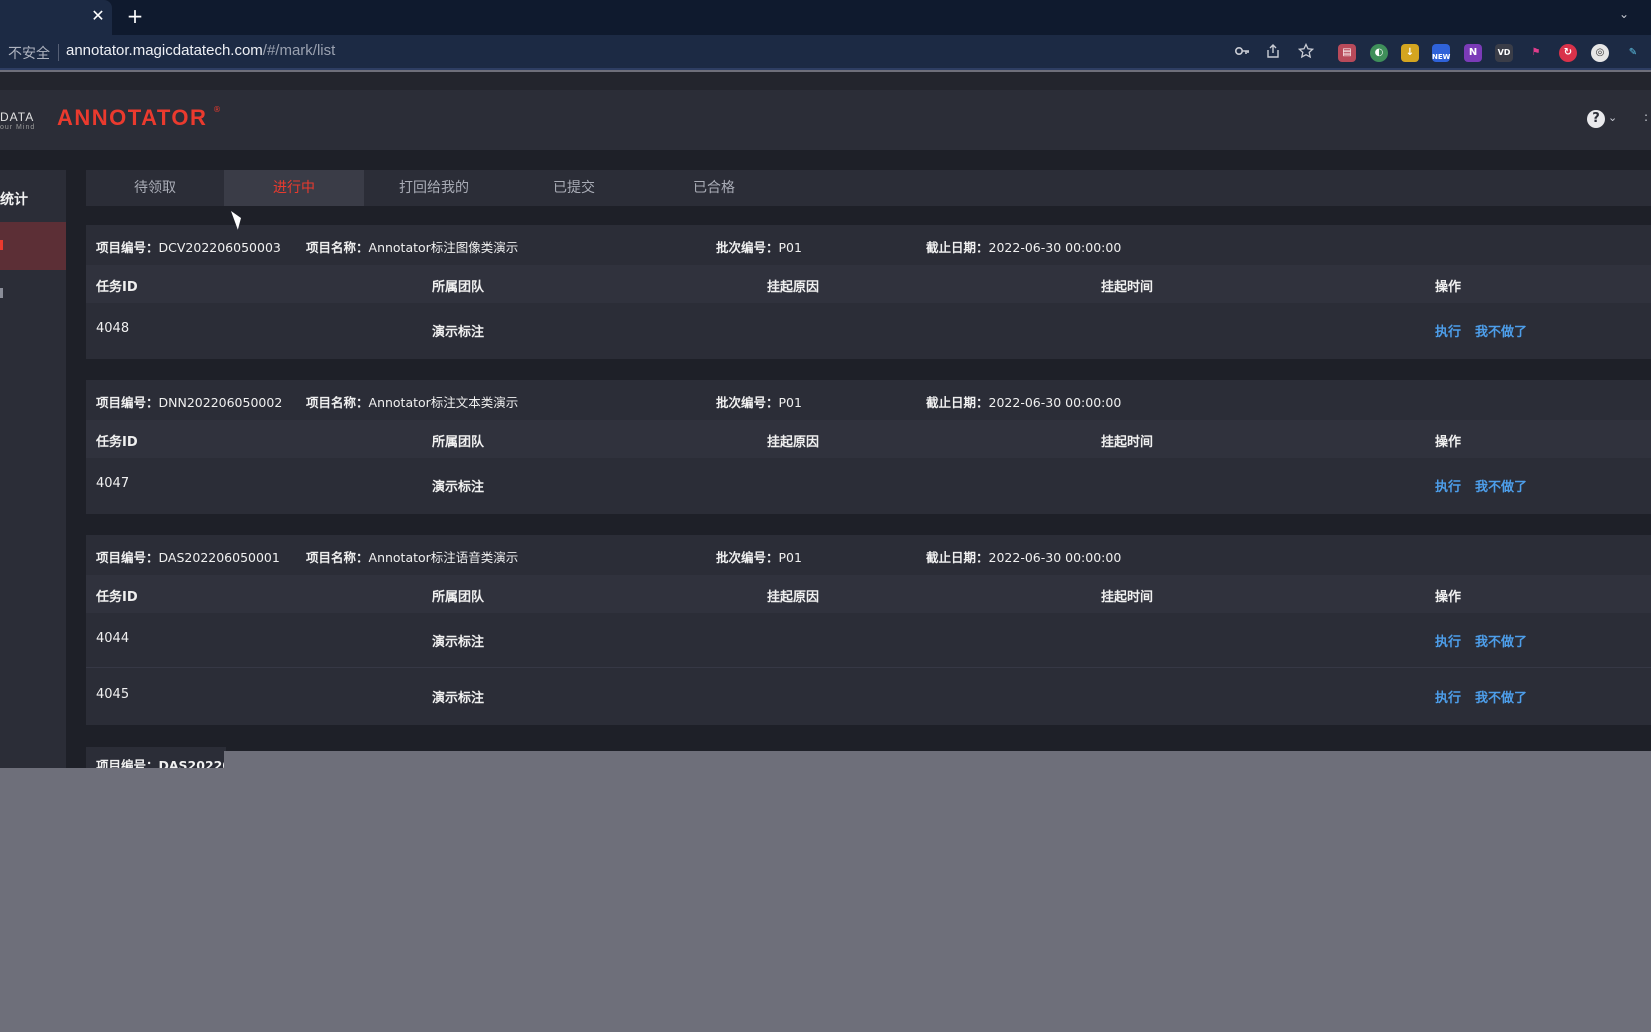 The image size is (1651, 1032). Describe the element at coordinates (217, 109) in the screenshot. I see `logo-registered-mark: ®` at that location.